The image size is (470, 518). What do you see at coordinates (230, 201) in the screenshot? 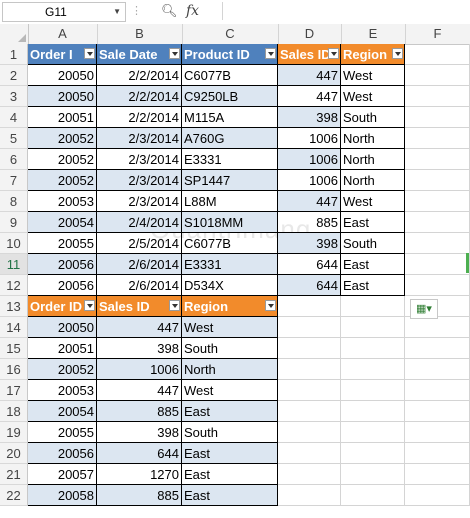
I see `table1-product-id: L88M` at bounding box center [230, 201].